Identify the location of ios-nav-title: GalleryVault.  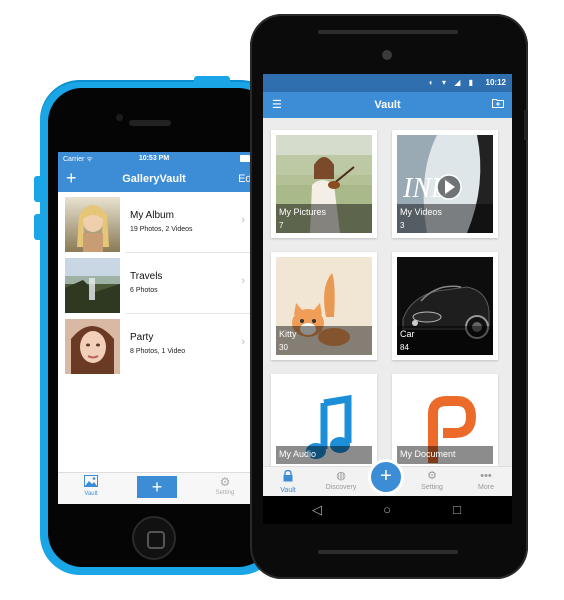
(154, 179).